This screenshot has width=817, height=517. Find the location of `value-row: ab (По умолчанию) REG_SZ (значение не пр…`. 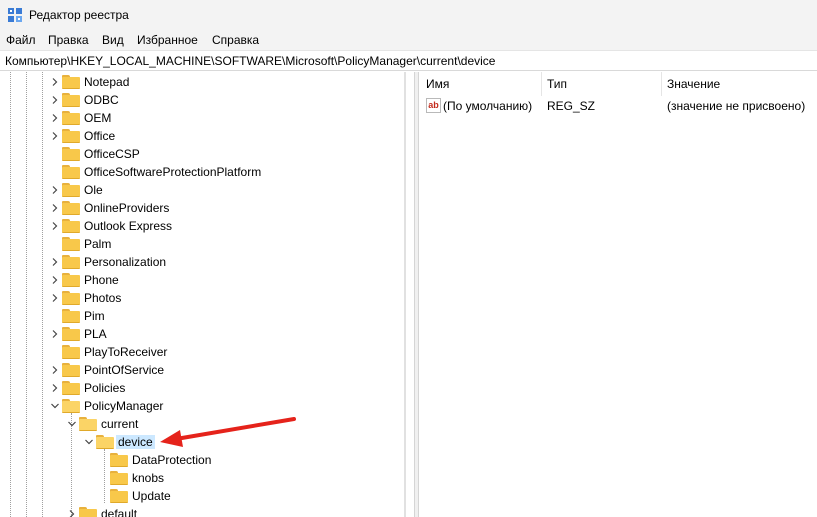

value-row: ab (По умолчанию) REG_SZ (значение не пр… is located at coordinates (618, 106).